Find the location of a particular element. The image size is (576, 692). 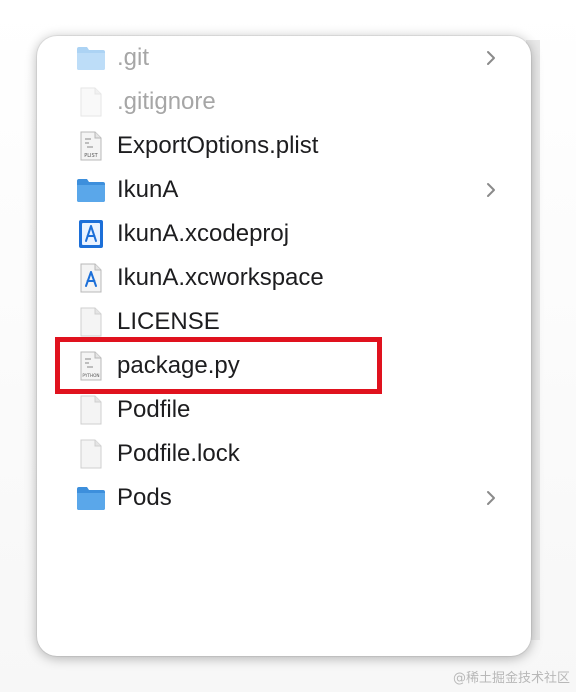

file-name: .git is located at coordinates (133, 57).